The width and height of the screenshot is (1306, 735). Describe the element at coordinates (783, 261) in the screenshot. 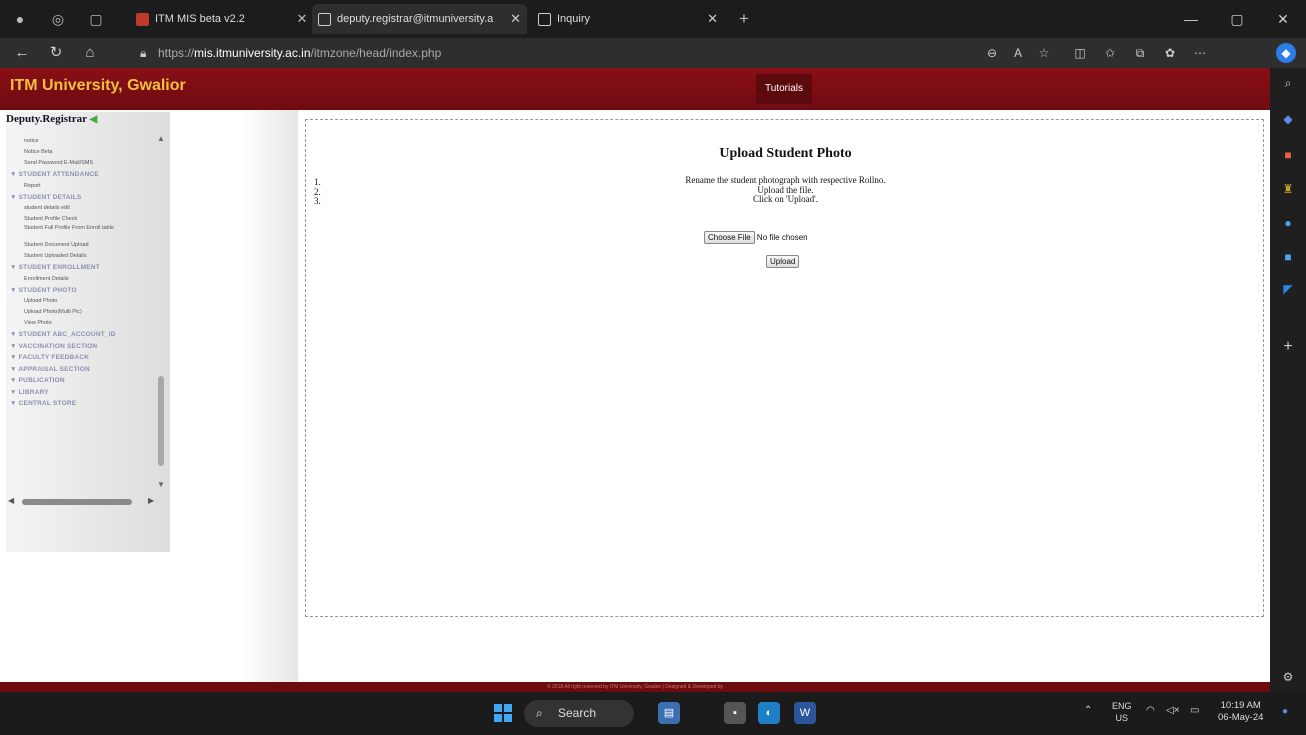

I see `upload-button: Upload` at that location.